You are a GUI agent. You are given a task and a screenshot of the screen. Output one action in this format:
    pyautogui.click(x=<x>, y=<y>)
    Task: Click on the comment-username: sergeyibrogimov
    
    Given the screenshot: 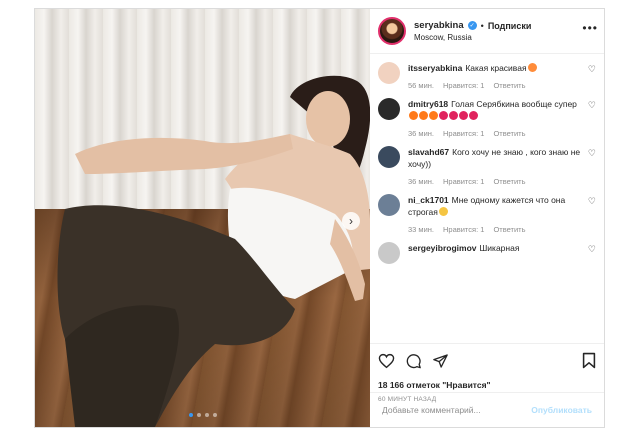 What is the action you would take?
    pyautogui.click(x=442, y=248)
    